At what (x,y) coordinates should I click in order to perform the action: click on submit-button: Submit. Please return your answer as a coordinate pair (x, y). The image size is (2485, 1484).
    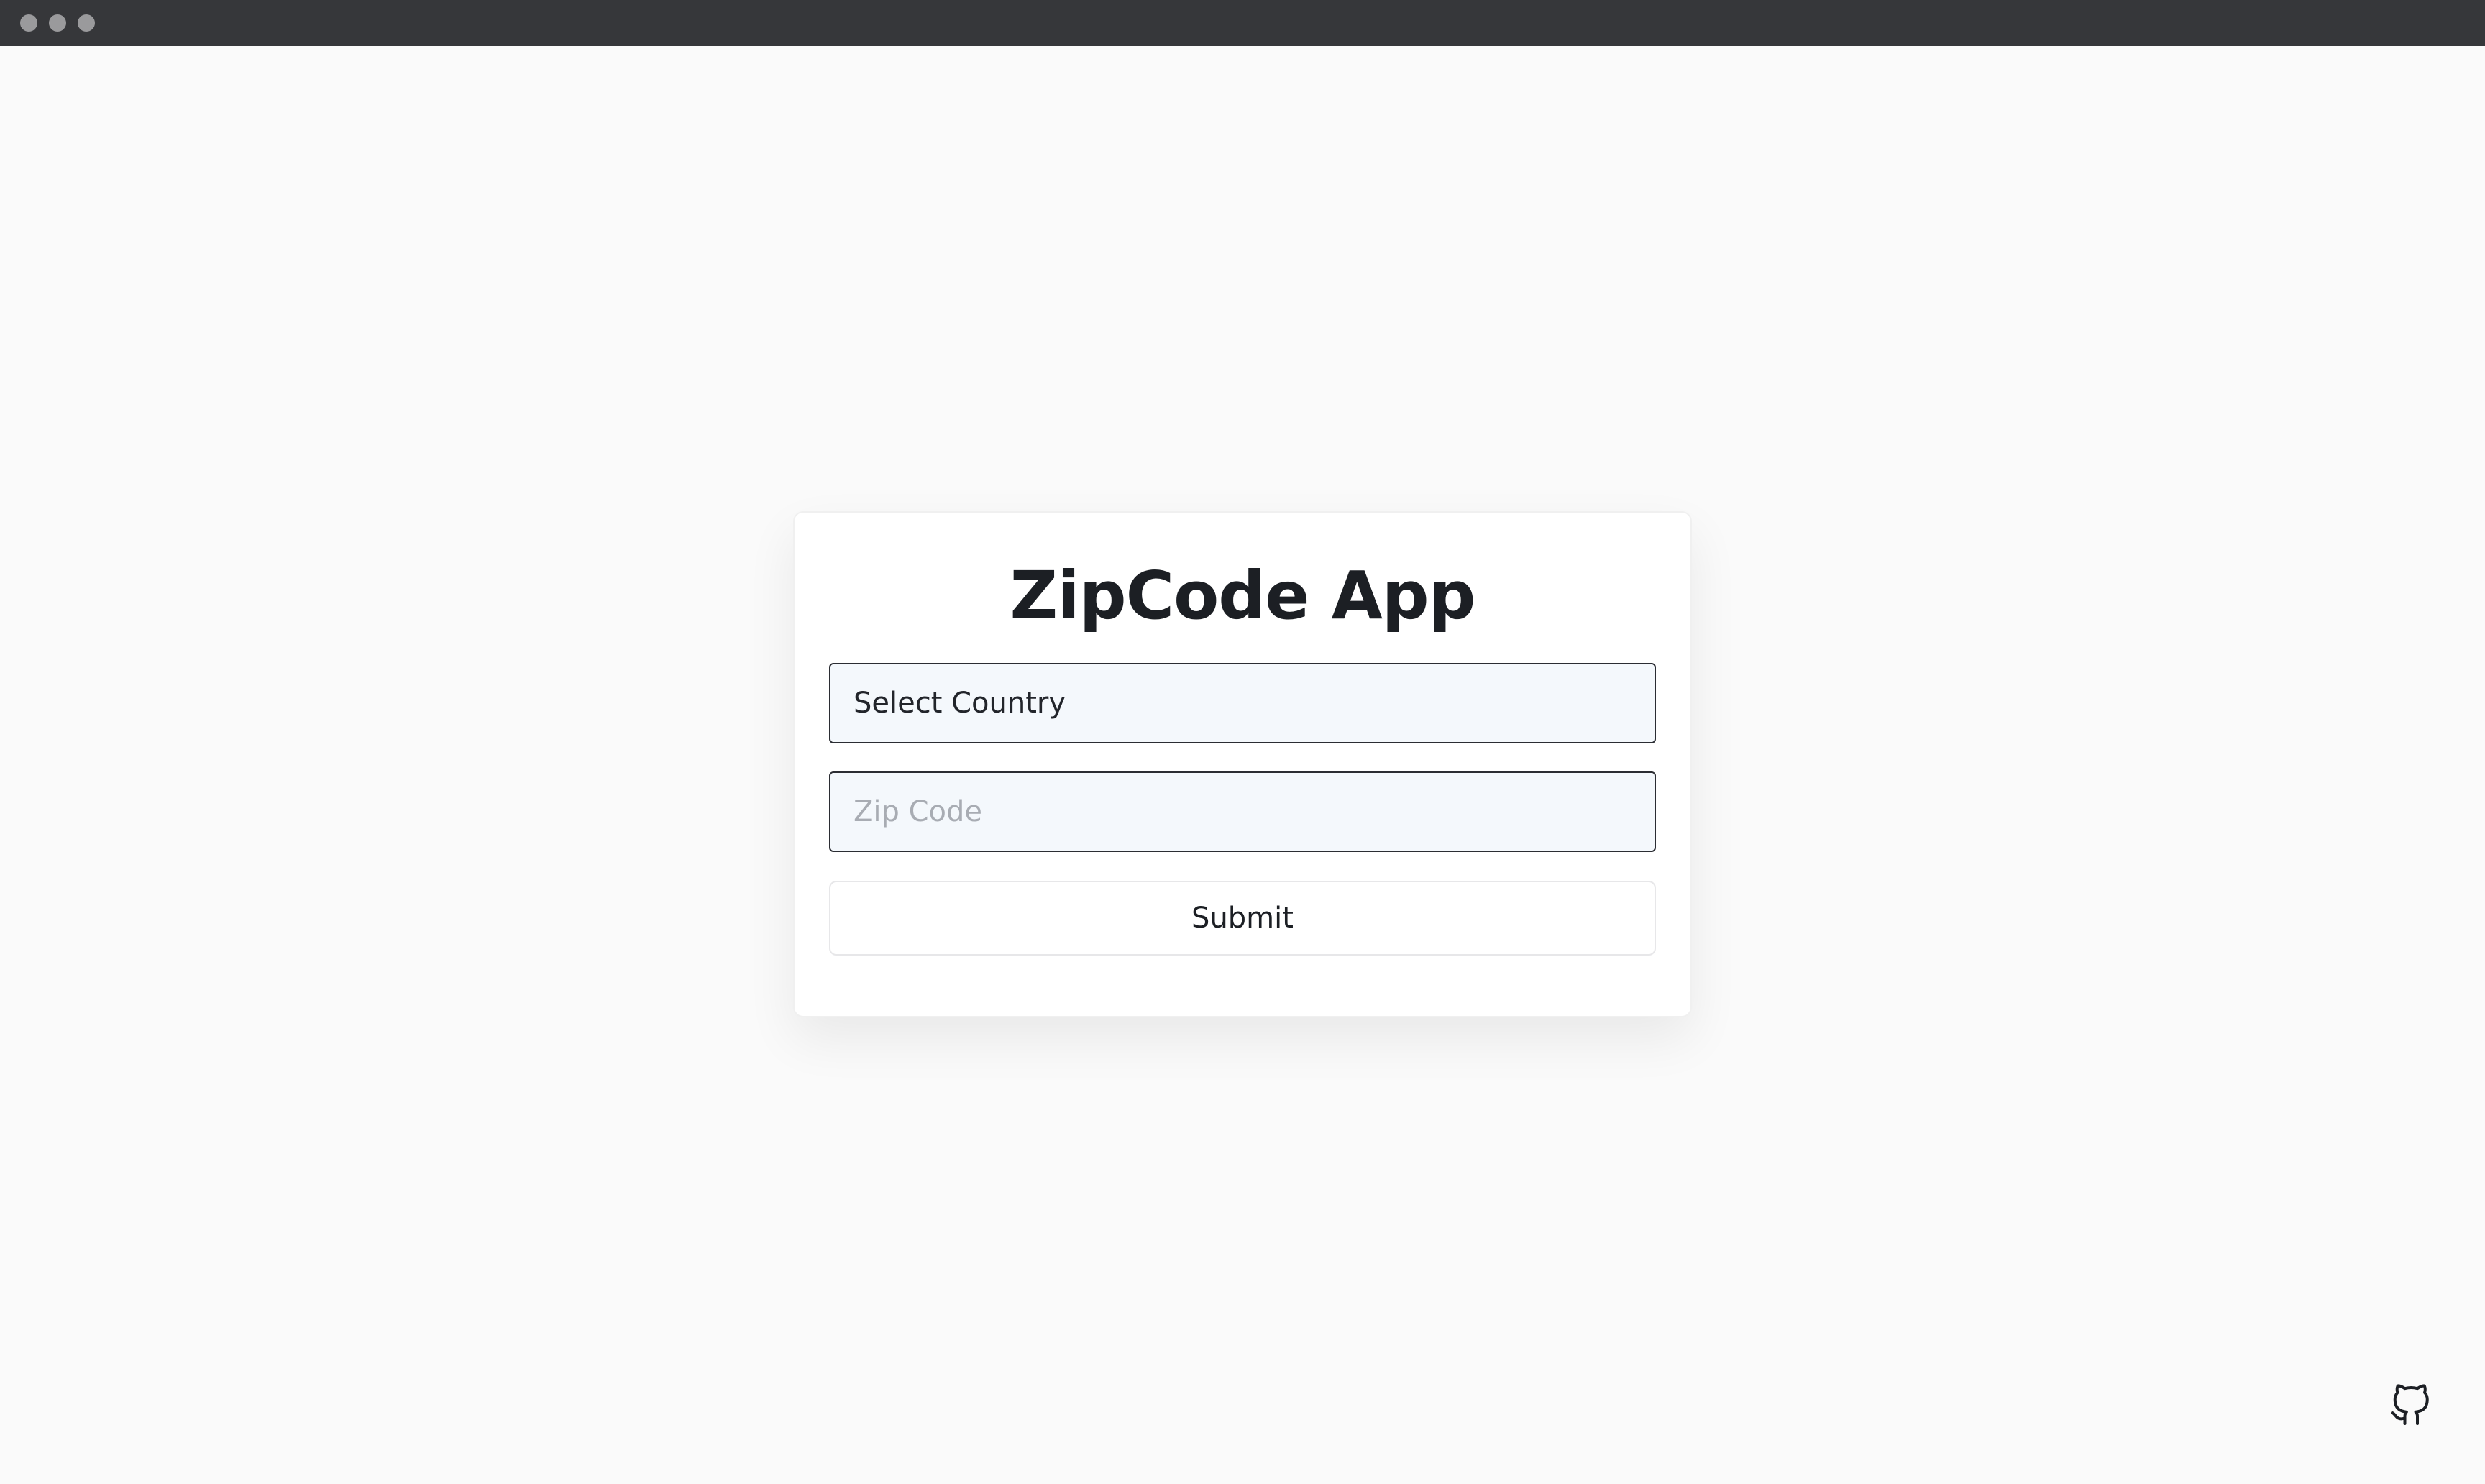
    Looking at the image, I should click on (1242, 918).